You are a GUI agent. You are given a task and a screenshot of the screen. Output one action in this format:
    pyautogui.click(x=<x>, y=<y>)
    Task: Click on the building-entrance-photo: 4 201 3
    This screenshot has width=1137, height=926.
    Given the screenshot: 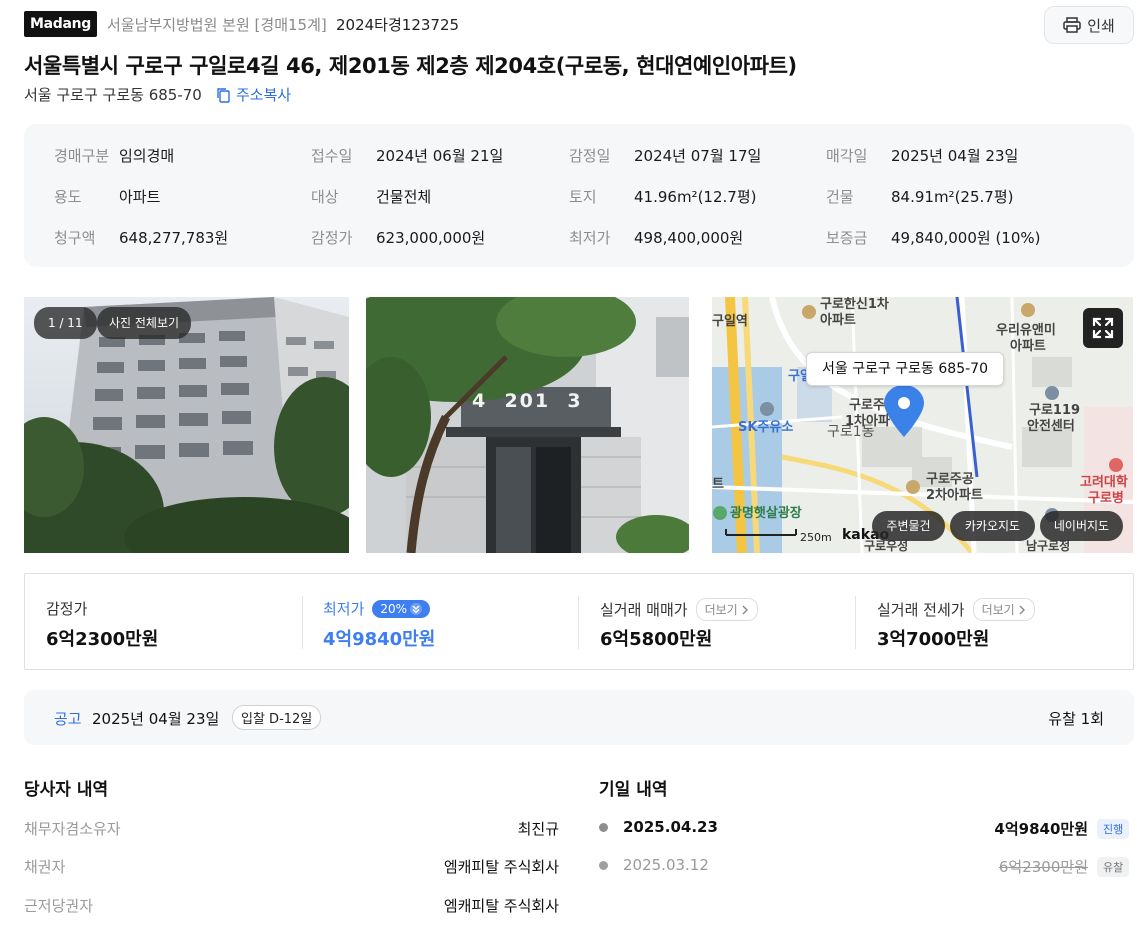 What is the action you would take?
    pyautogui.click(x=527, y=425)
    